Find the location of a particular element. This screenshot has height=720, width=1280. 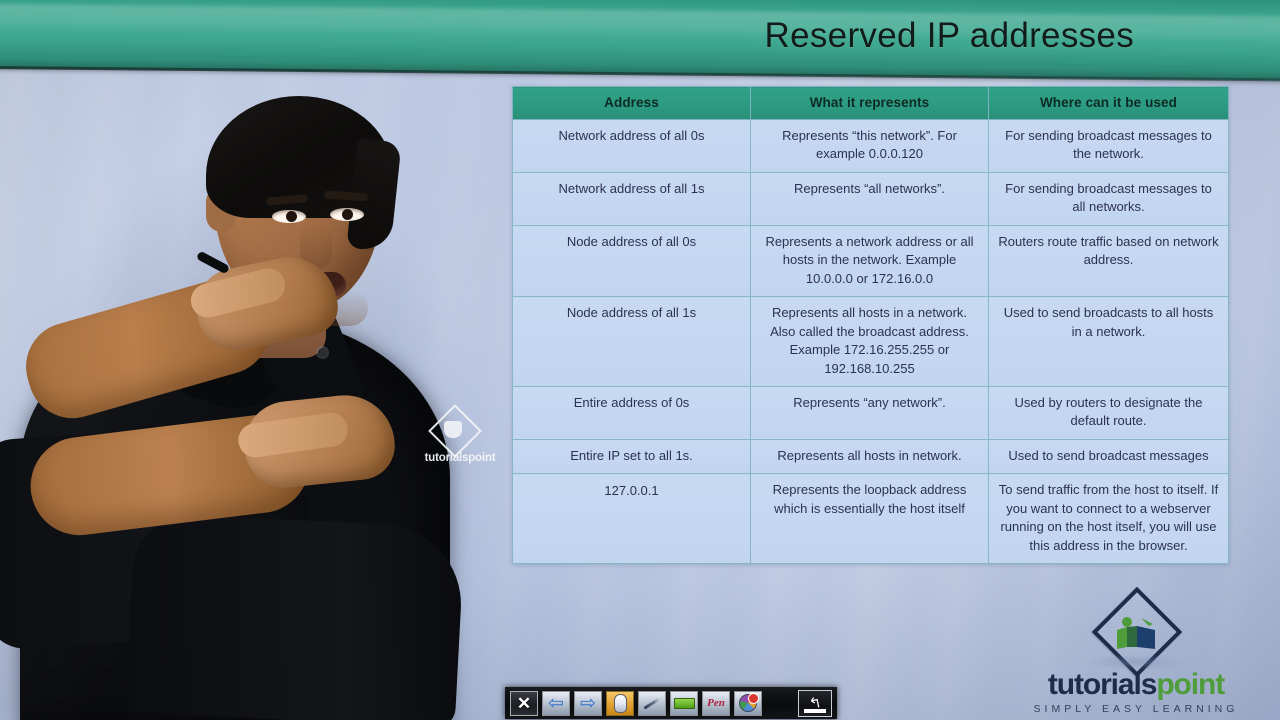

pen-icon is located at coordinates (652, 703).